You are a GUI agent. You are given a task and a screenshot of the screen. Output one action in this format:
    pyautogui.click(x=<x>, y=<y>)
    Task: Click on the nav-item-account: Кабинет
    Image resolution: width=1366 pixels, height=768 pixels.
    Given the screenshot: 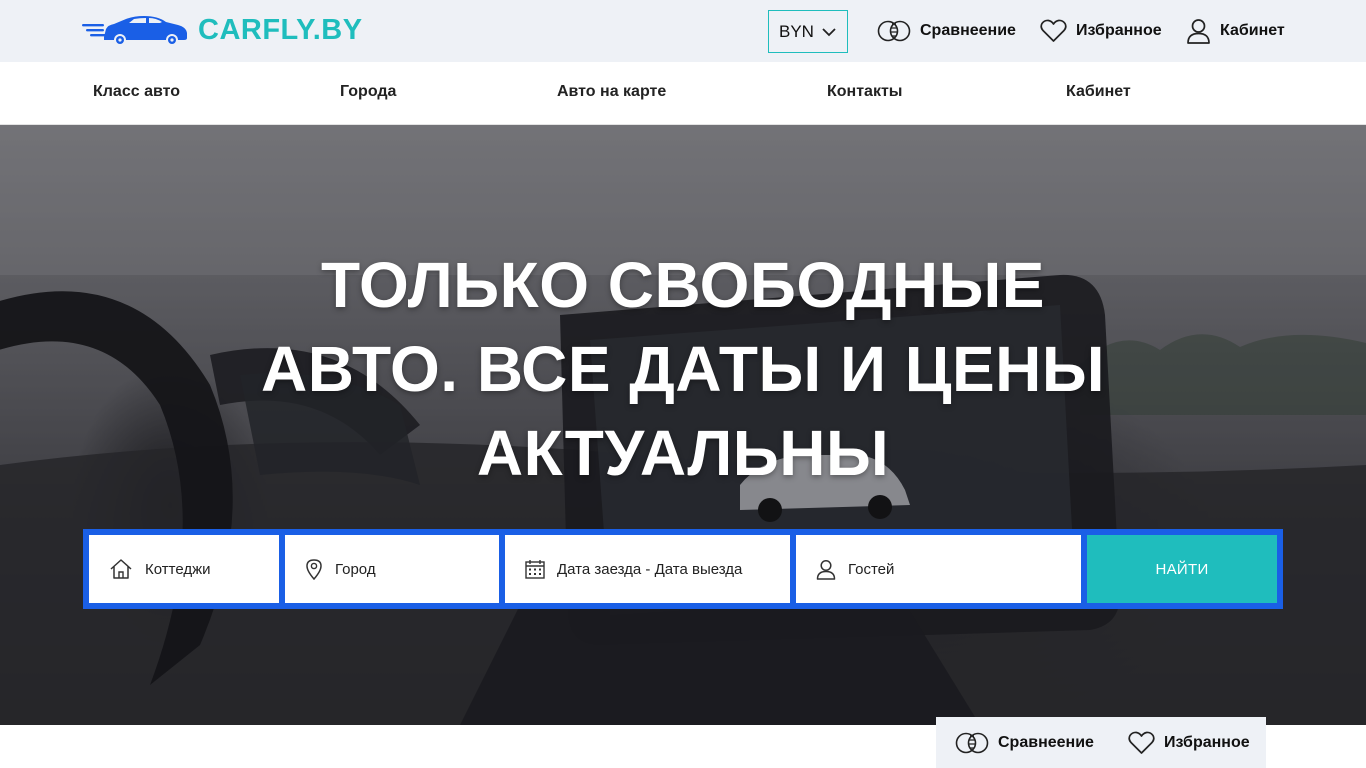 What is the action you would take?
    pyautogui.click(x=1098, y=92)
    